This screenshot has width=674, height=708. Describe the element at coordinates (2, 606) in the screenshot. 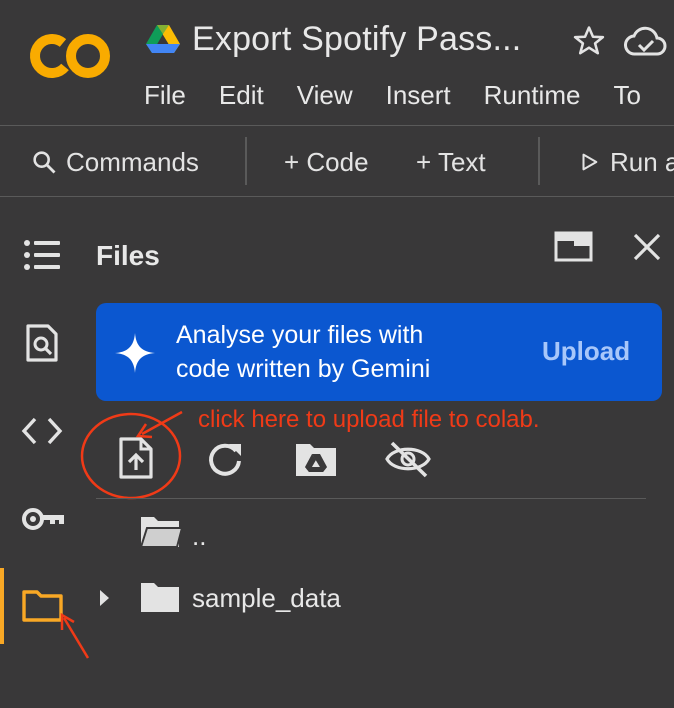

I see `active-tab-indicator` at that location.